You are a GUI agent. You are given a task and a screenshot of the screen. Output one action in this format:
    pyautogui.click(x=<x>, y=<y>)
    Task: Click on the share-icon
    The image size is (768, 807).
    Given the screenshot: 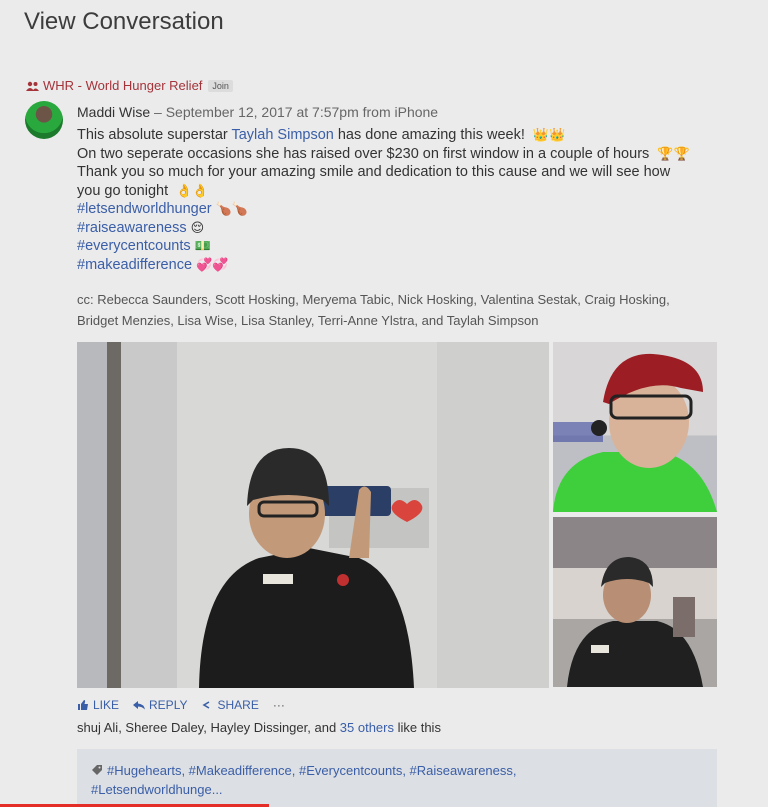 What is the action you would take?
    pyautogui.click(x=206, y=705)
    